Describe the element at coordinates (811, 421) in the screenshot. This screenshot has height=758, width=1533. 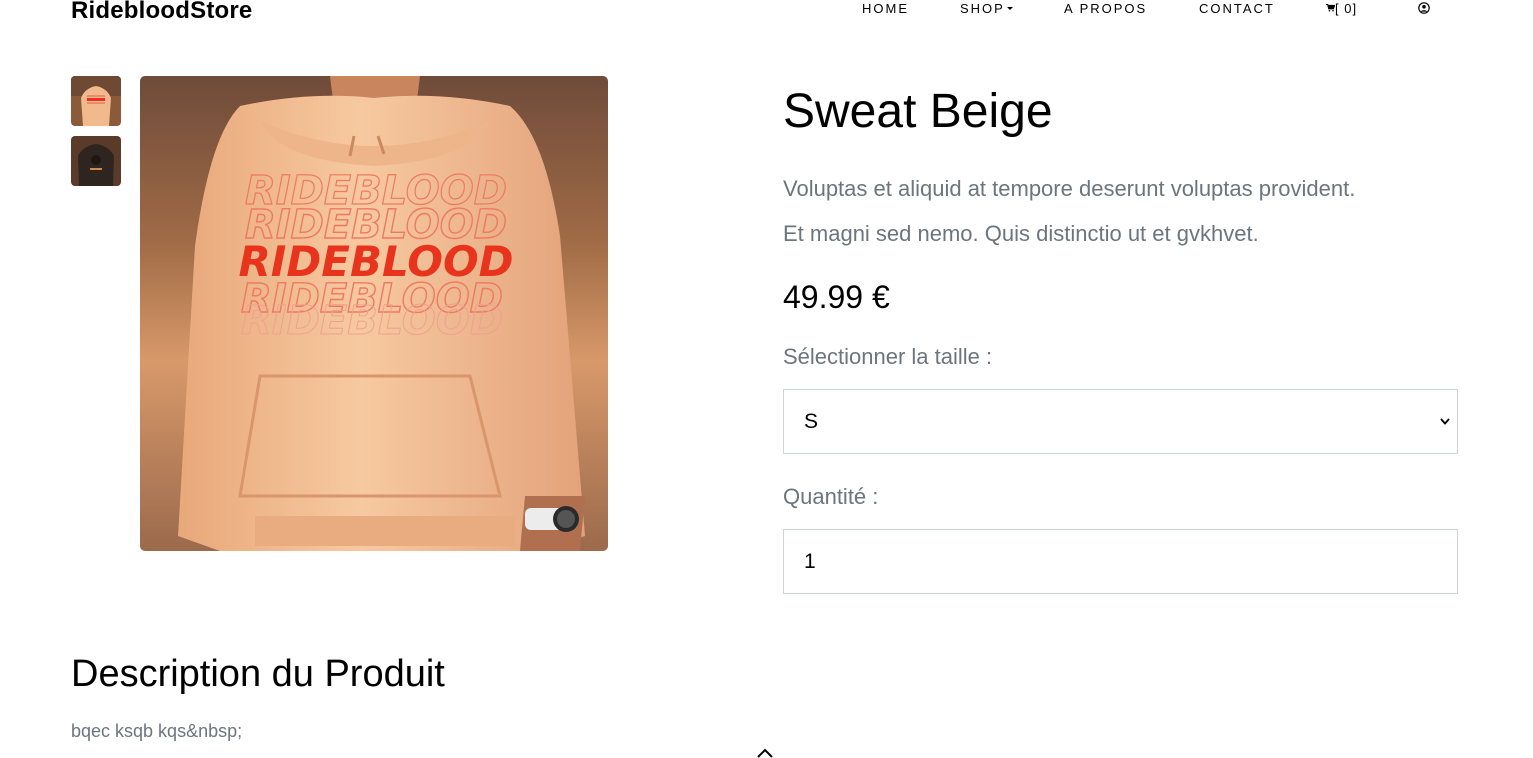
I see `size-select-value: S` at that location.